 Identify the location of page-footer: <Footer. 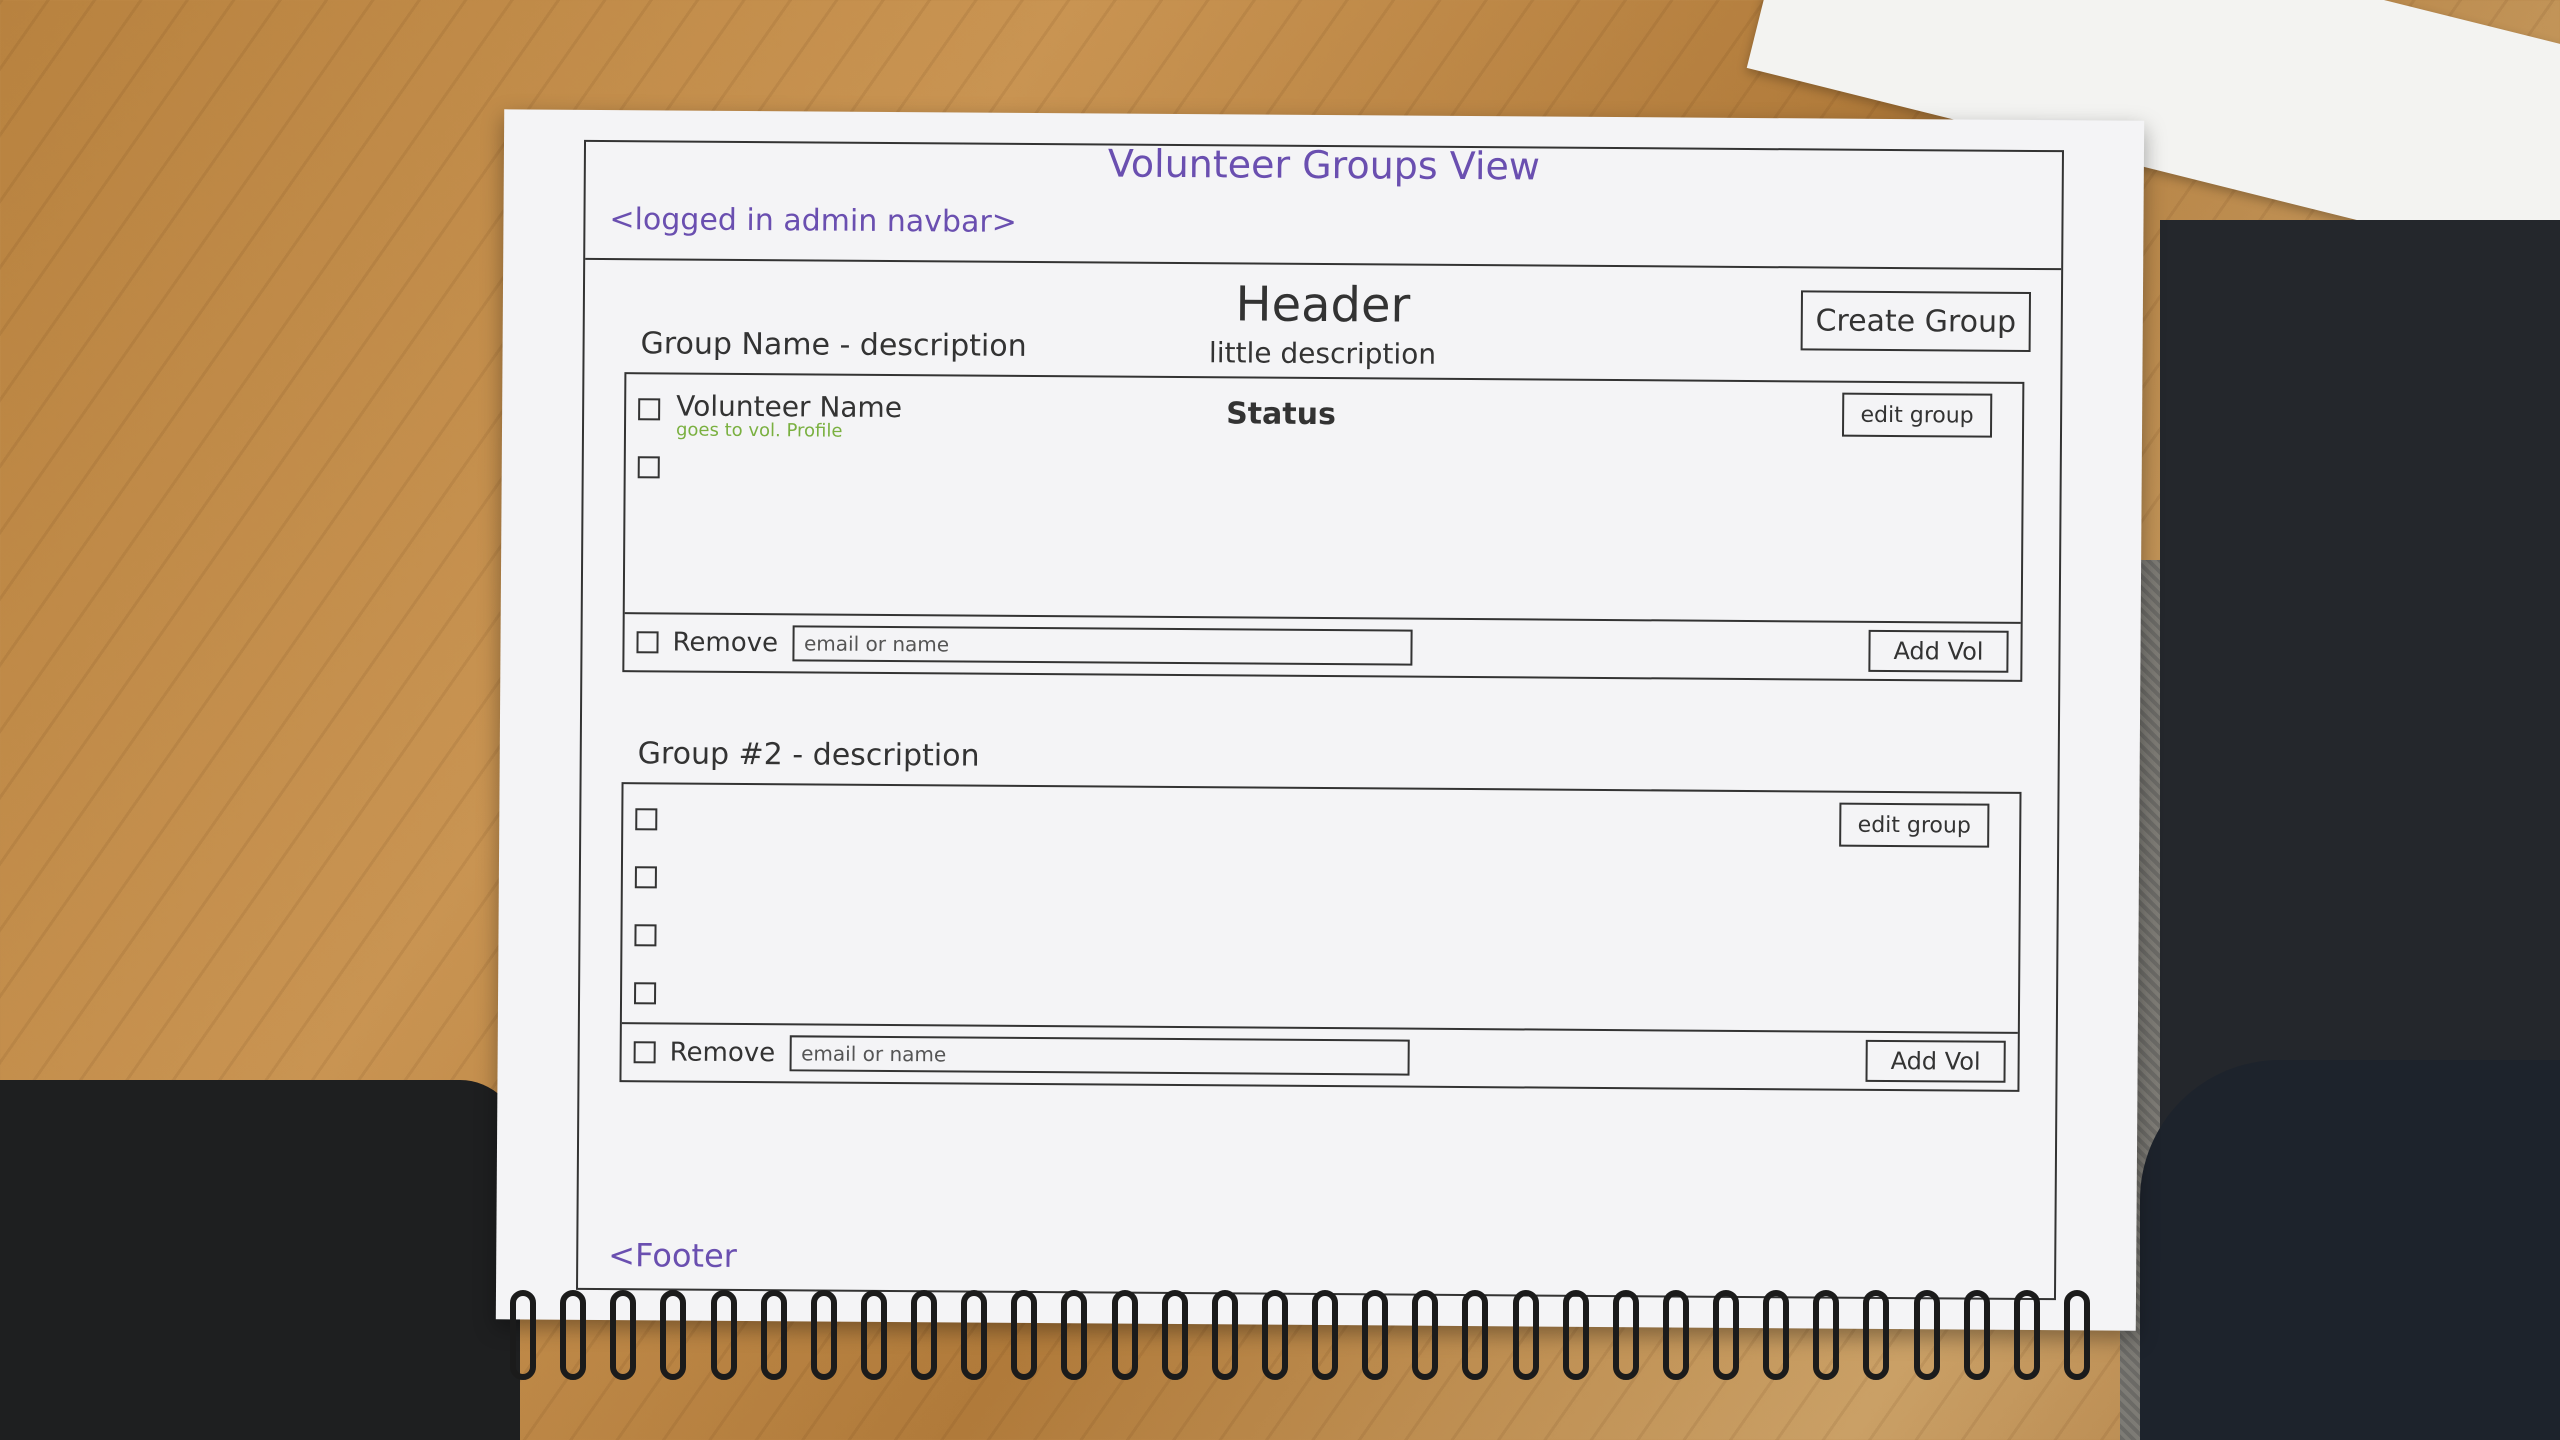
(673, 1255).